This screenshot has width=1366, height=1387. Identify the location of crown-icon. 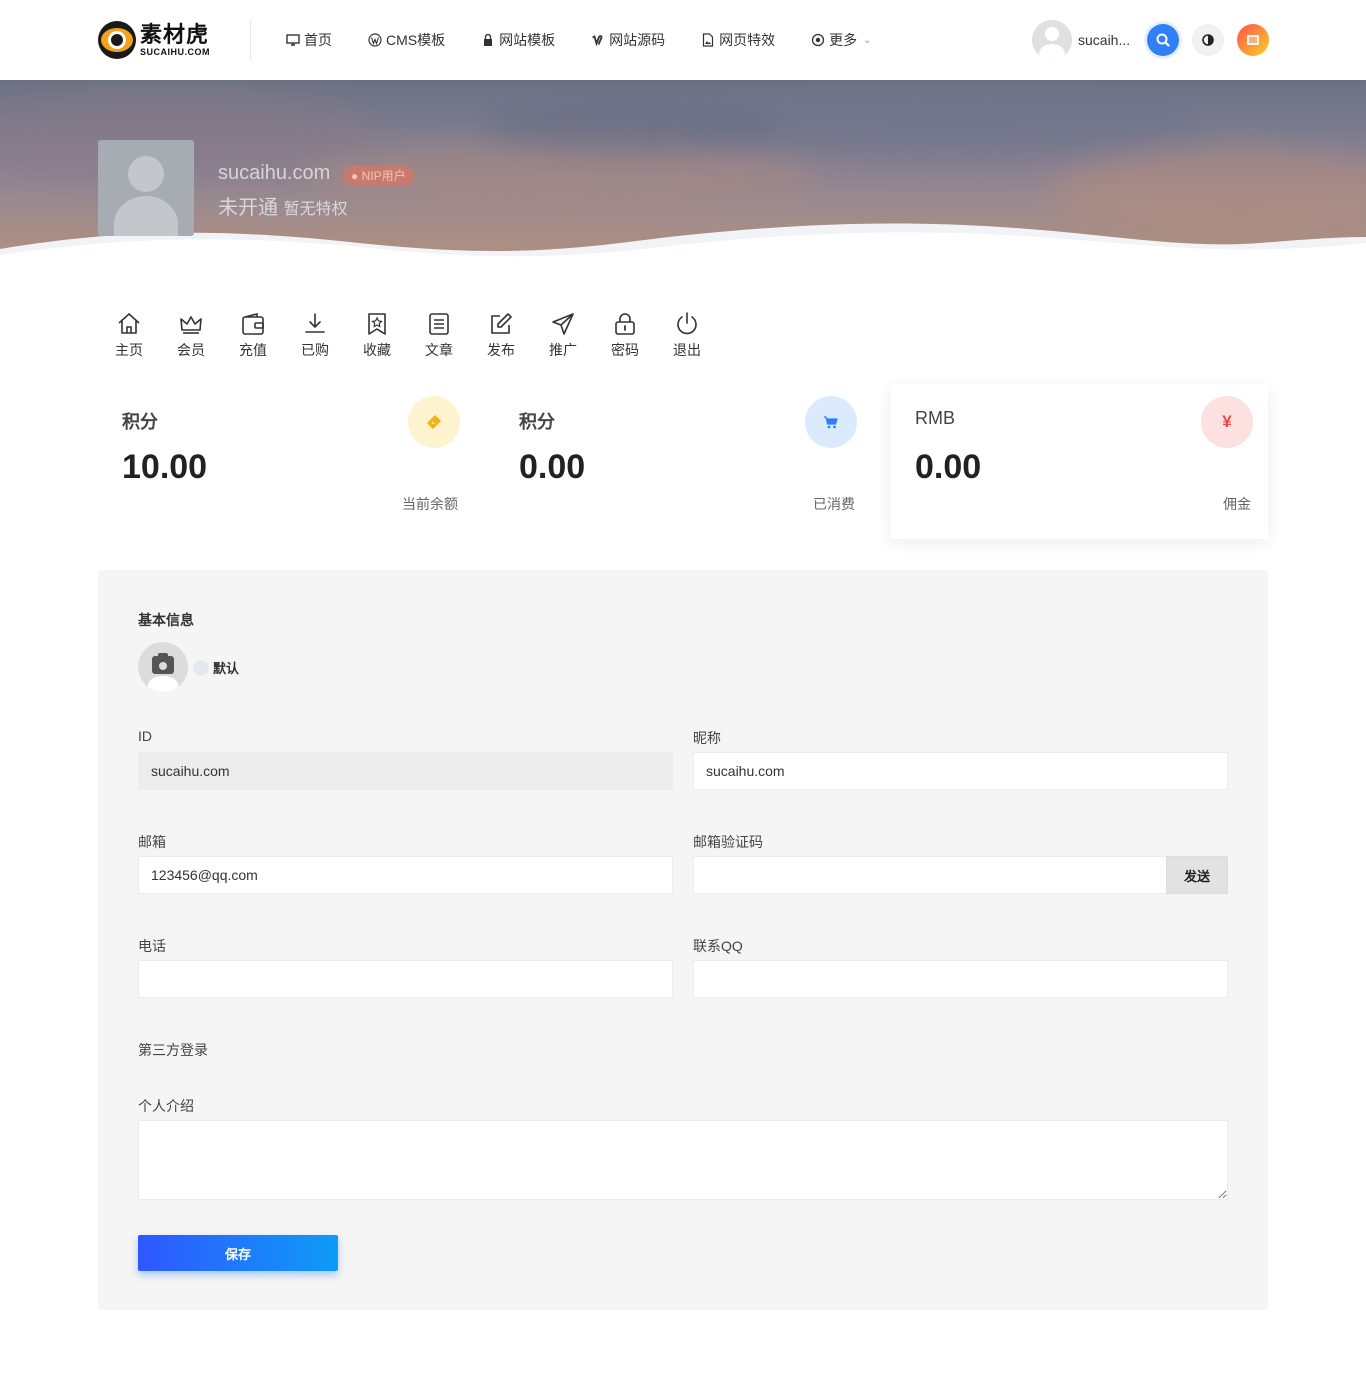
(191, 325).